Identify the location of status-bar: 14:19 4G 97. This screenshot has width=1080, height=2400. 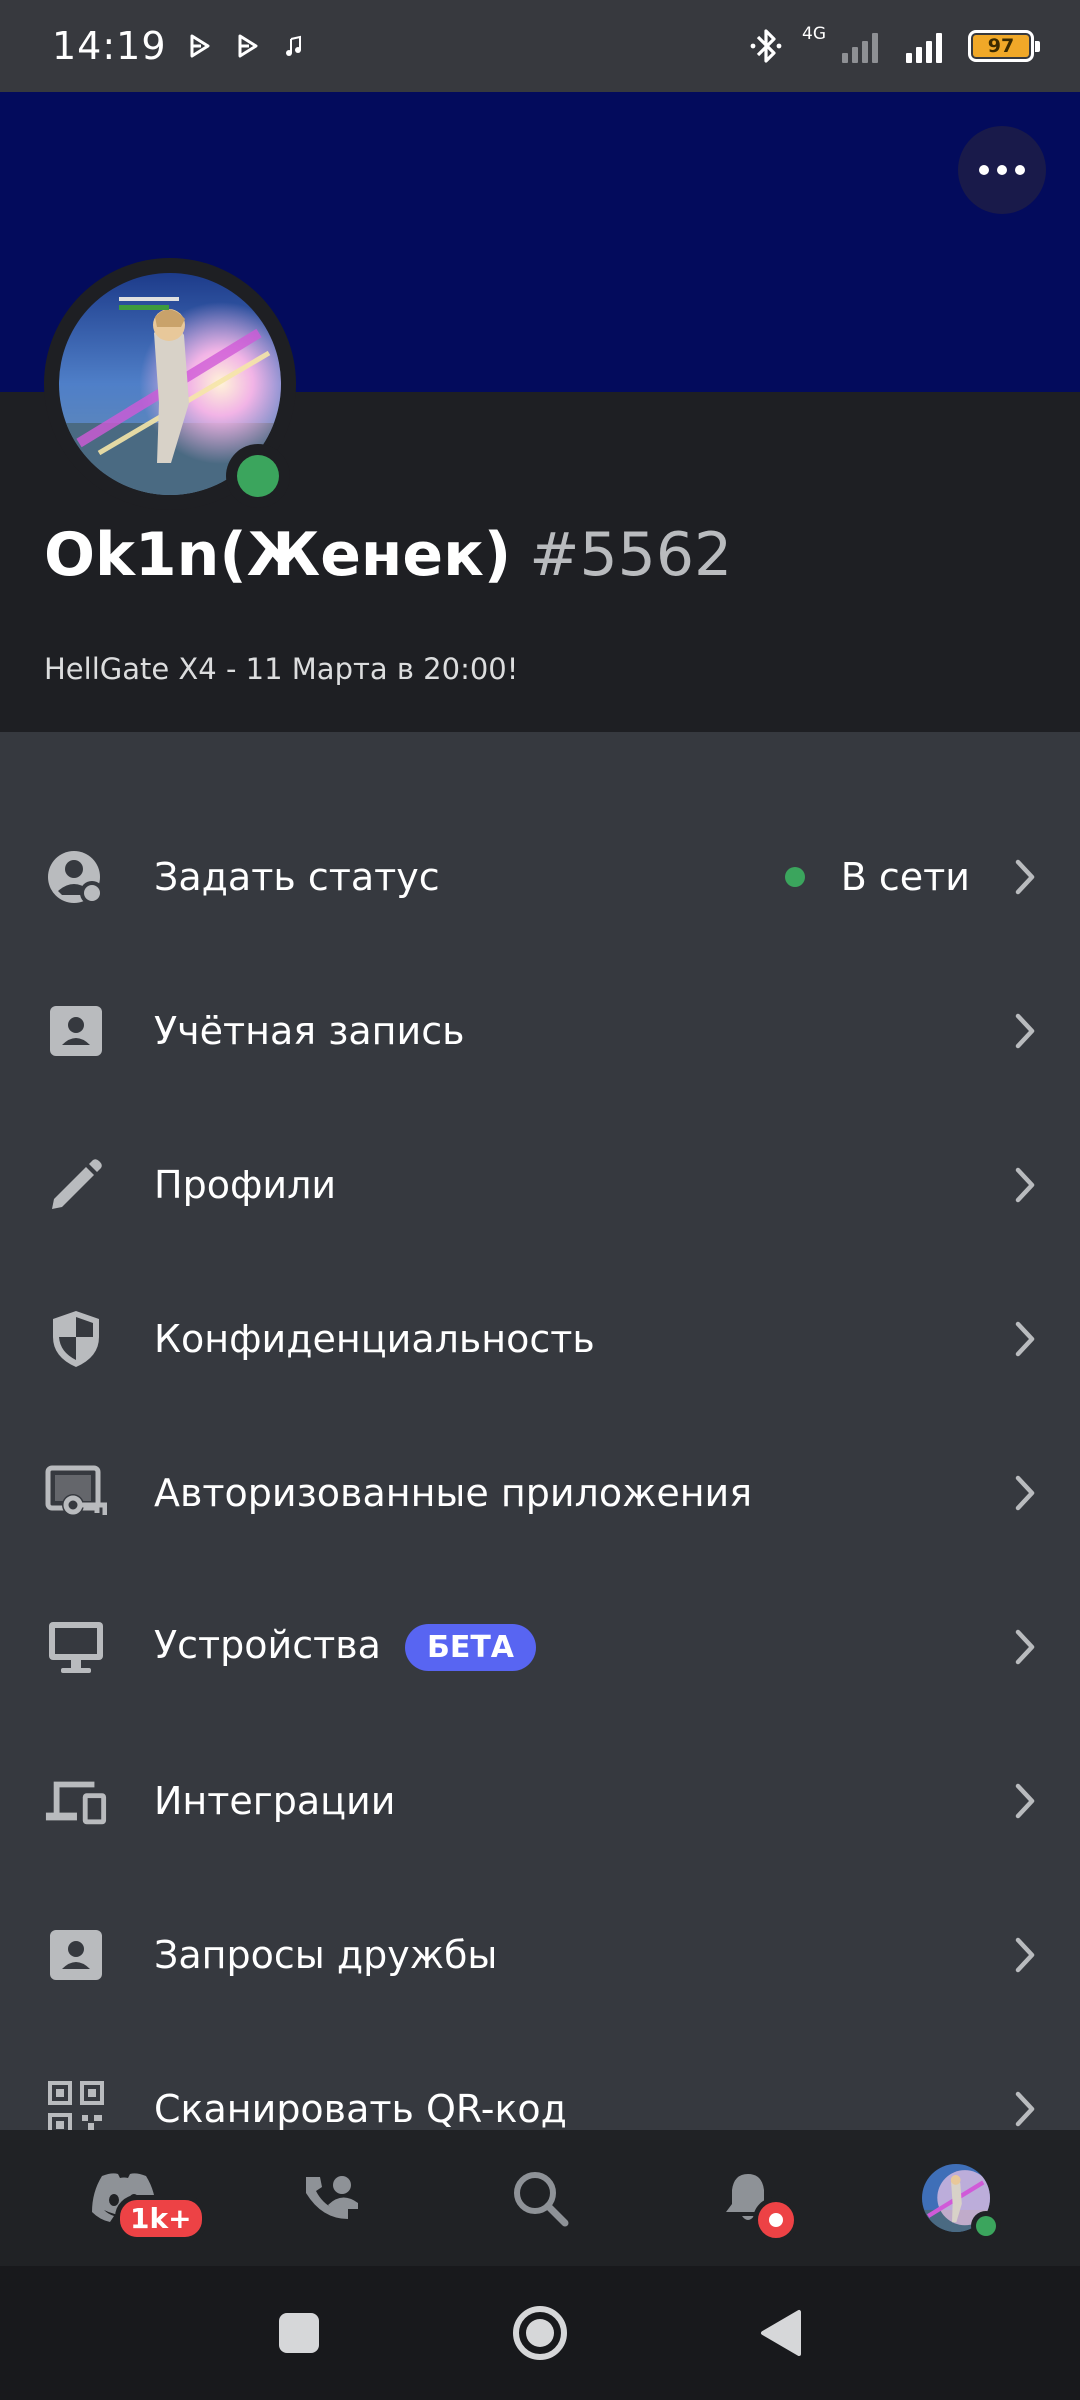
(540, 46).